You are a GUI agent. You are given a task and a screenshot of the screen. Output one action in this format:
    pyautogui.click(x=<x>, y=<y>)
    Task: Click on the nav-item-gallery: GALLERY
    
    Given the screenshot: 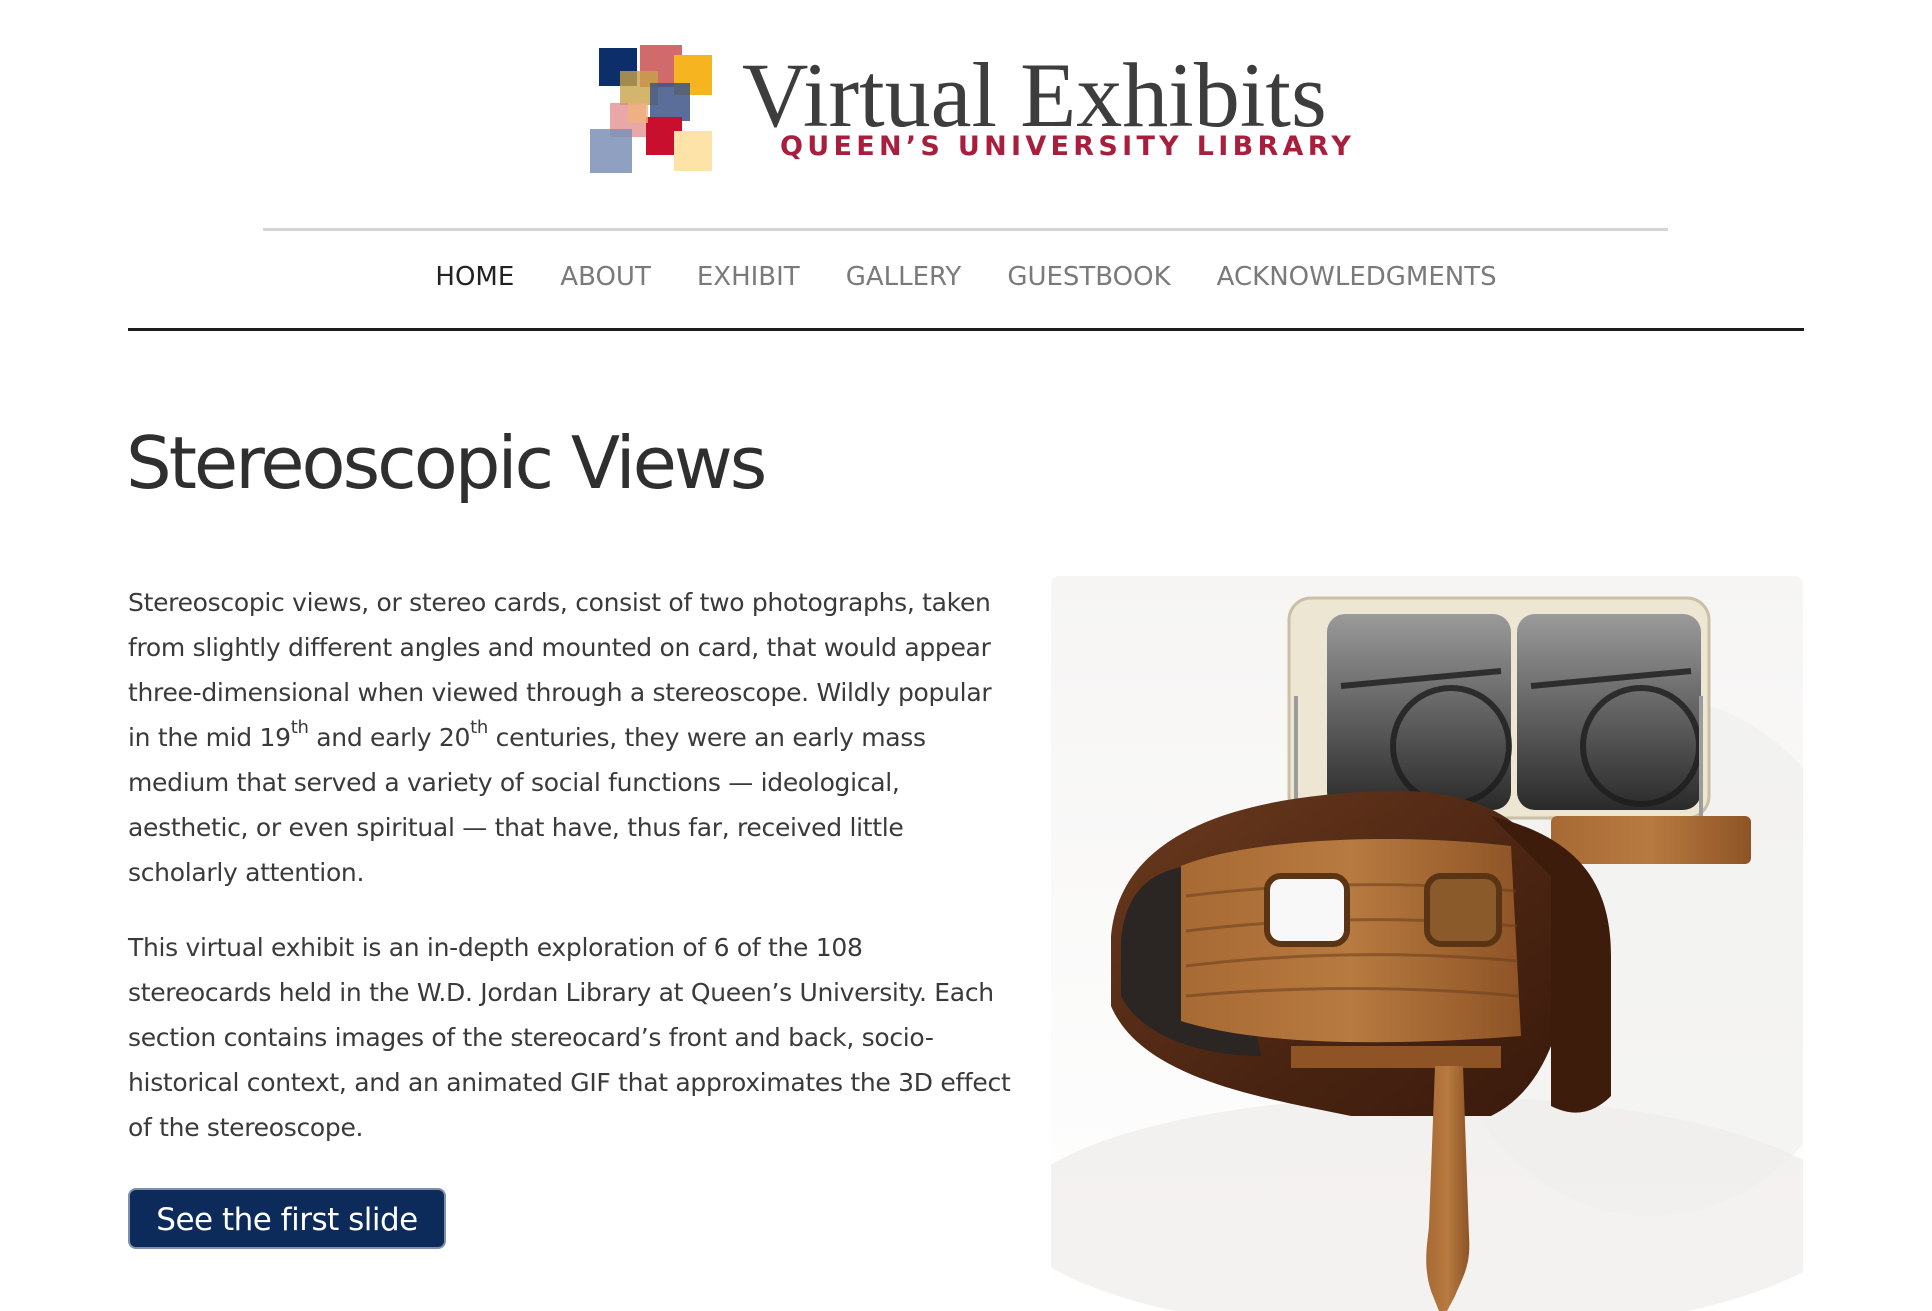 What is the action you would take?
    pyautogui.click(x=904, y=277)
    